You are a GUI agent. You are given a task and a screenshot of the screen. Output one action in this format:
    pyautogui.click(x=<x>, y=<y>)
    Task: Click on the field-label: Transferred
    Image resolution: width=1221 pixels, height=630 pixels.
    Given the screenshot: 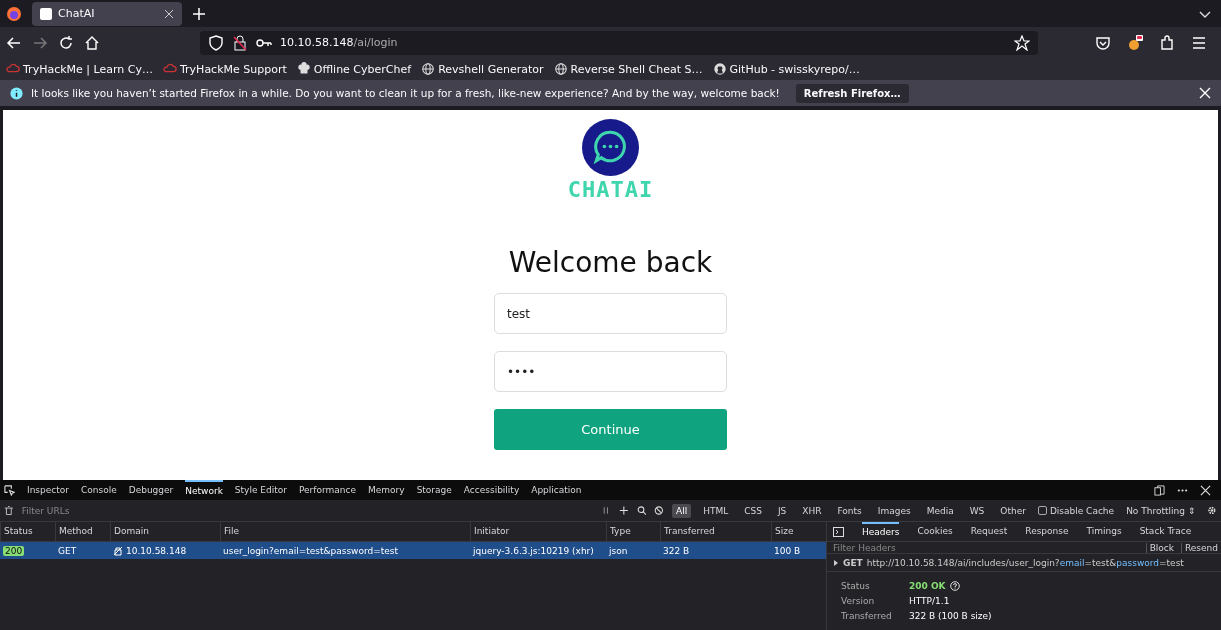 What is the action you would take?
    pyautogui.click(x=867, y=616)
    